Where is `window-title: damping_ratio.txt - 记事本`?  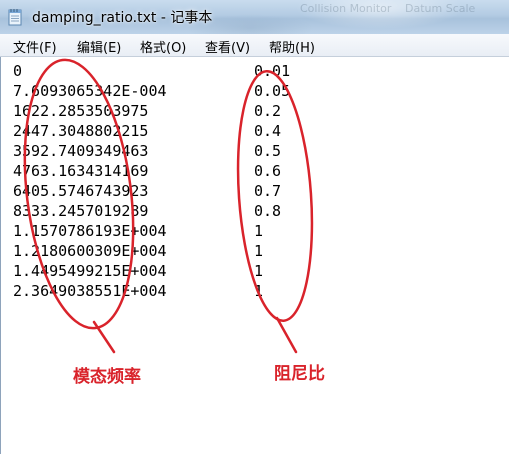
window-title: damping_ratio.txt - 记事本 is located at coordinates (122, 18).